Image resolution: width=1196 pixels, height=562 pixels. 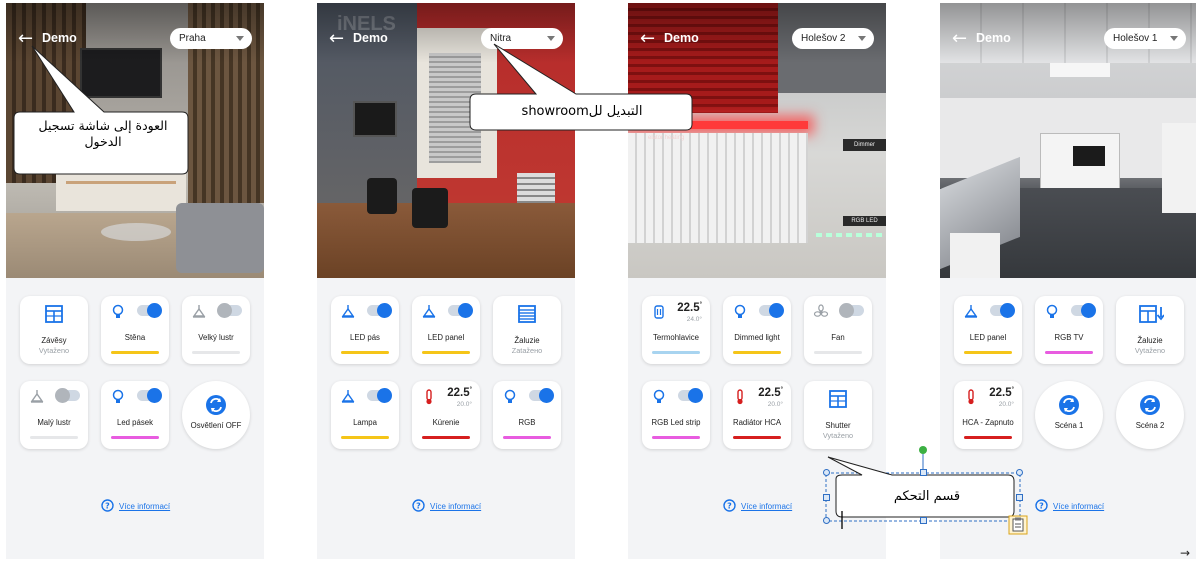 I want to click on device-card-zaluzie: Žaluzie Zatažено, so click(x=527, y=330).